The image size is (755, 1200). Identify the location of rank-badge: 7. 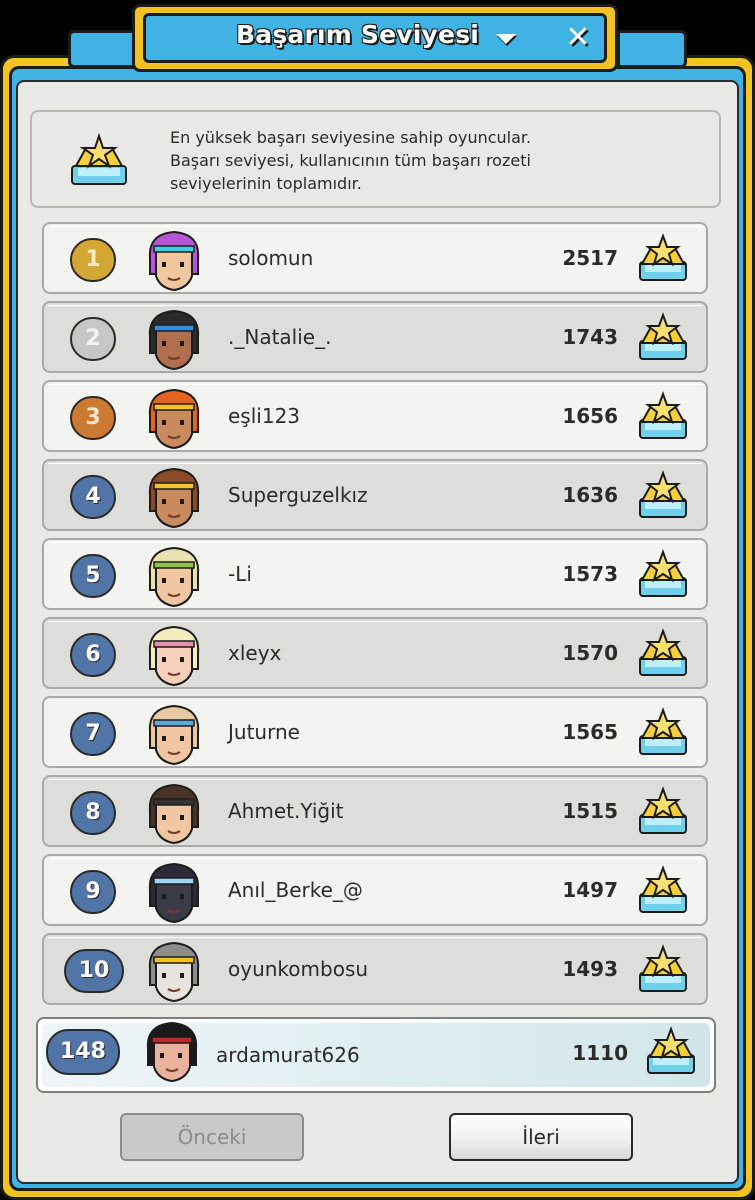
(93, 734).